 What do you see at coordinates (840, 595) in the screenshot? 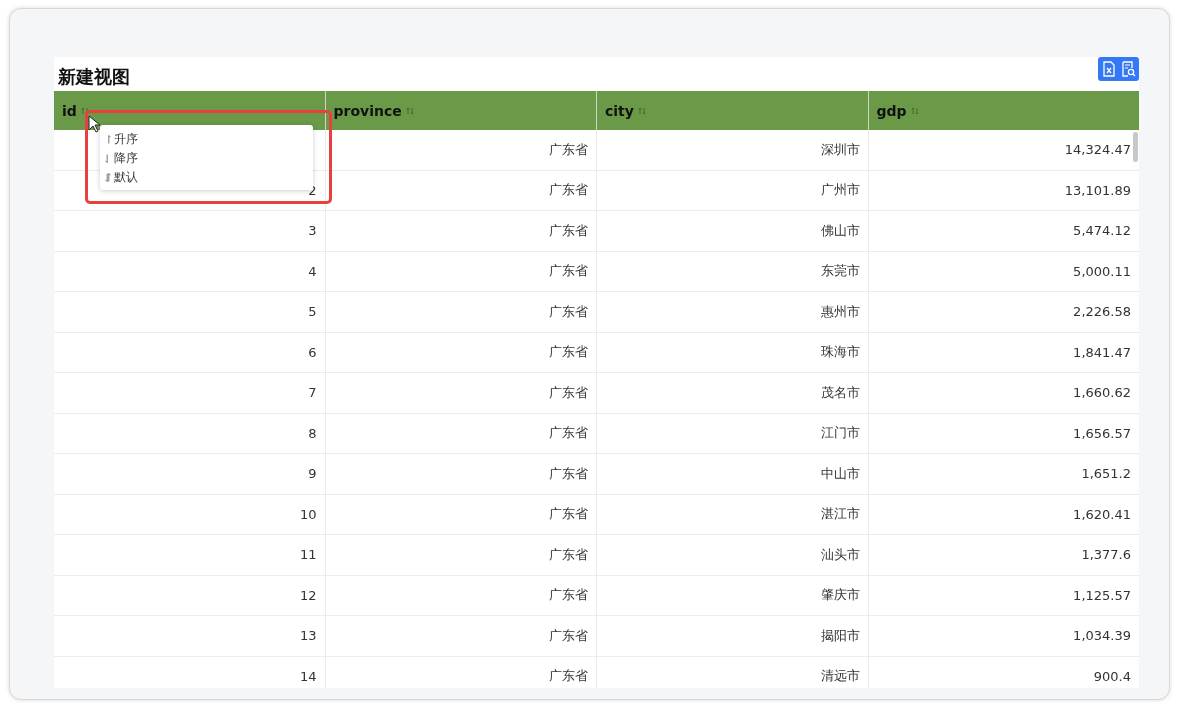
I see `table-cell: 肇庆市` at bounding box center [840, 595].